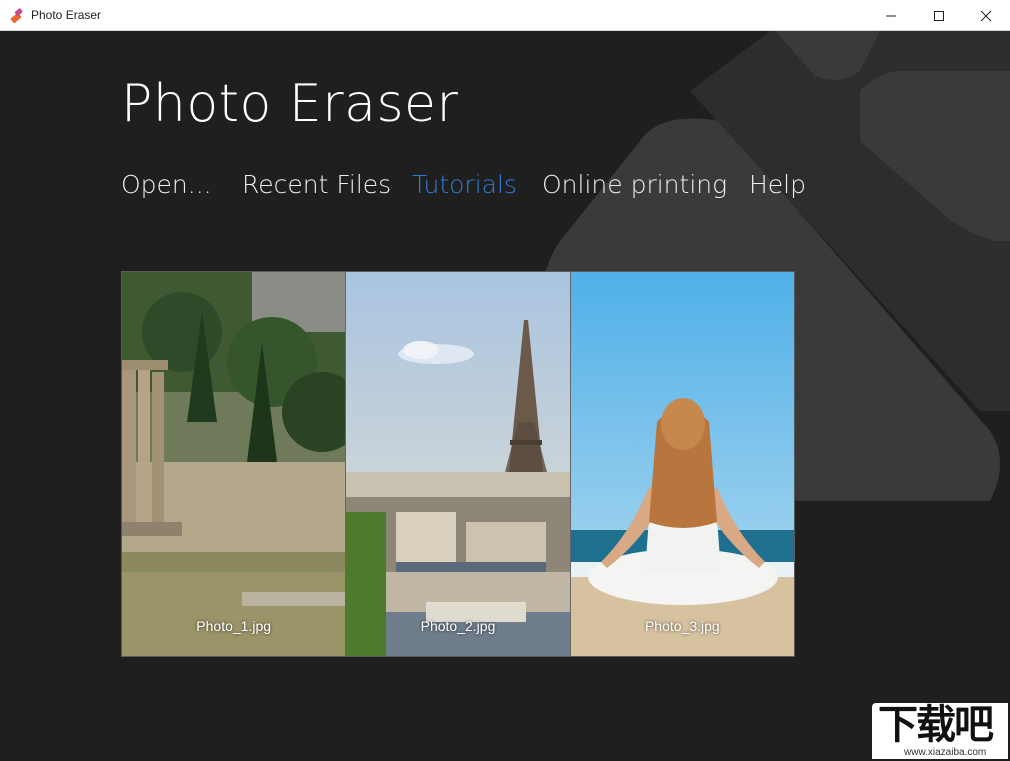 The image size is (1010, 761). What do you see at coordinates (234, 626) in the screenshot?
I see `photo-1-caption: Photo_1.jpg` at bounding box center [234, 626].